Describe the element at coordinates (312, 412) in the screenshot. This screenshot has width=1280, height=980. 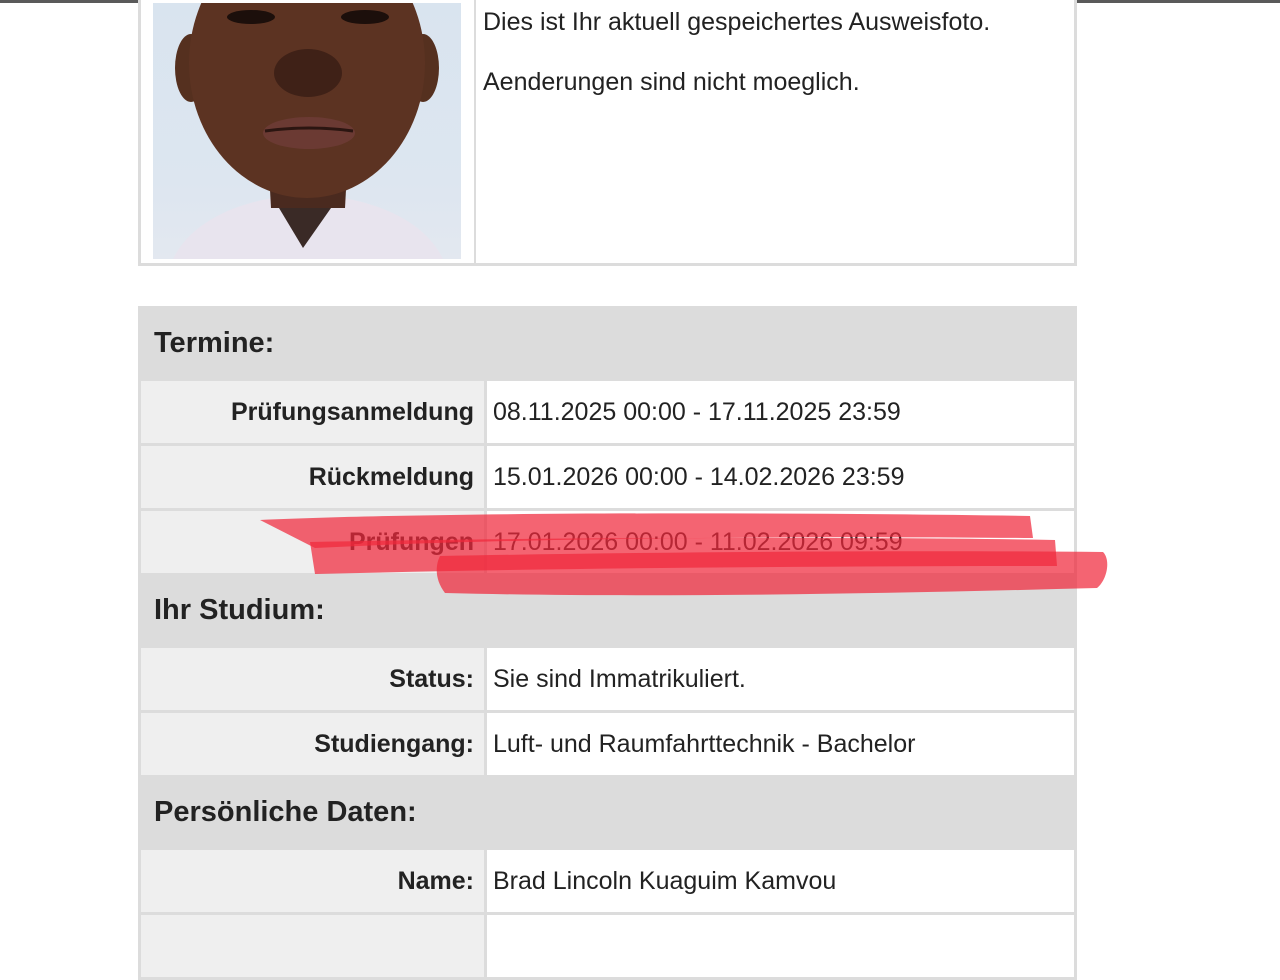
I see `row-label-pruefungsanmeldung: Prüfungsanmeldung` at that location.